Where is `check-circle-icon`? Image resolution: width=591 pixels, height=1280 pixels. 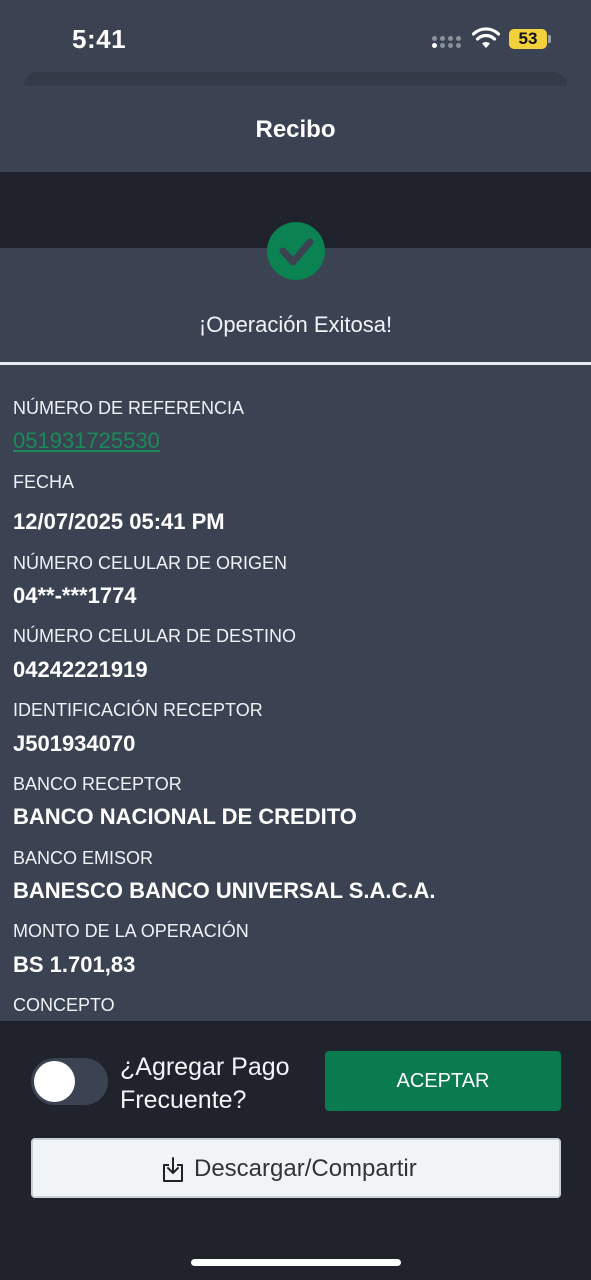
check-circle-icon is located at coordinates (296, 251).